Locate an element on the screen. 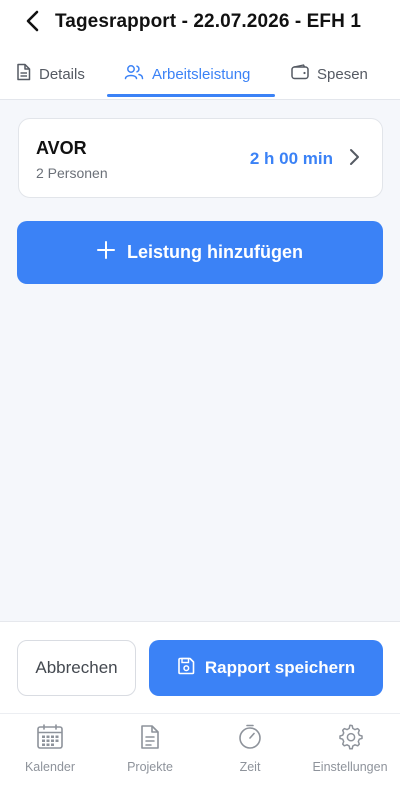 This screenshot has width=400, height=786. chevron-left-icon is located at coordinates (33, 23).